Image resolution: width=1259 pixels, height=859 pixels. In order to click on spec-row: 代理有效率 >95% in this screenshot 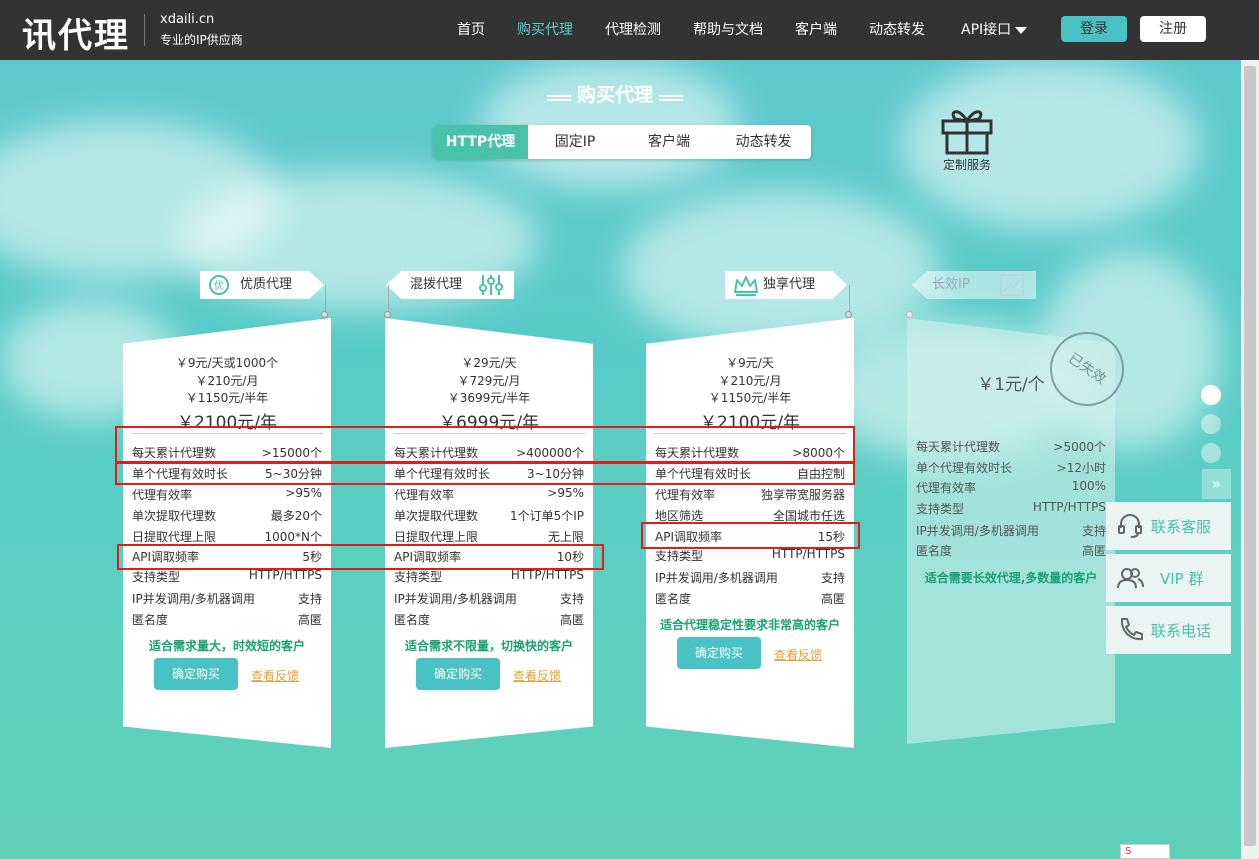, I will do `click(227, 494)`.